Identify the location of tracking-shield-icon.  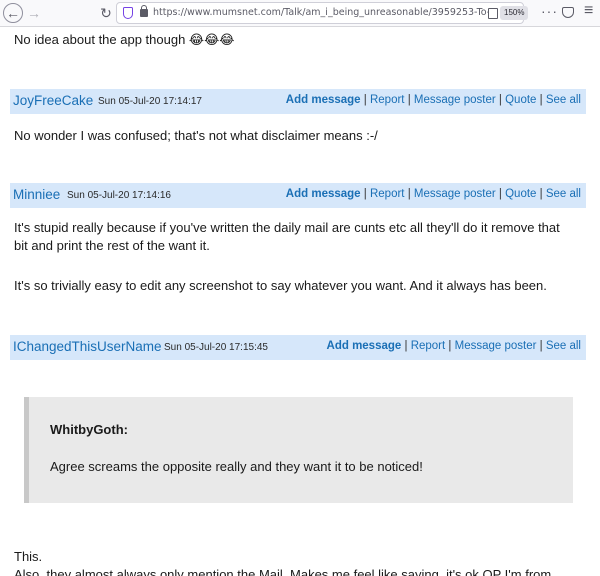
(128, 13).